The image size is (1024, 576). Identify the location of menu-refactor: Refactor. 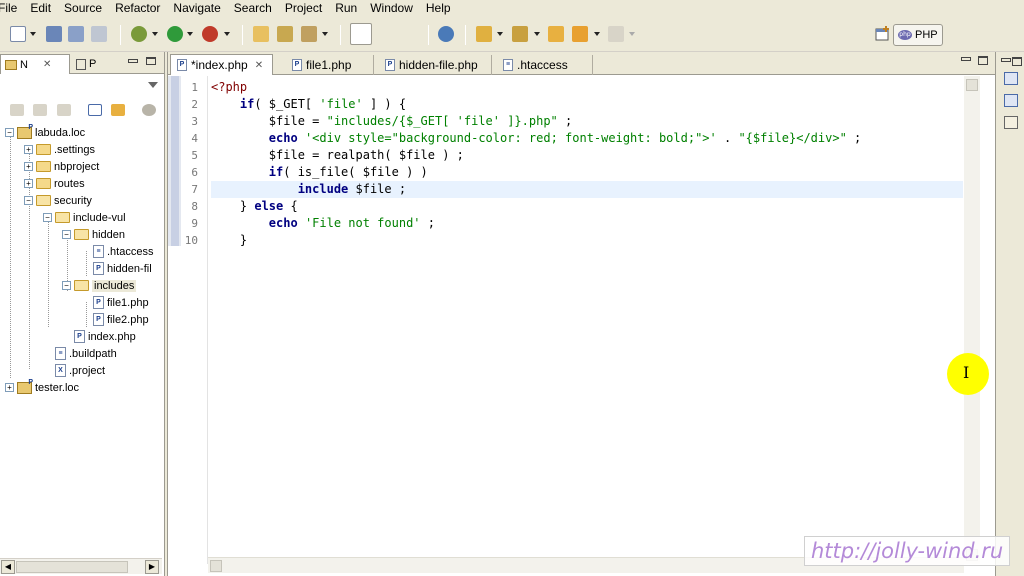
(138, 8).